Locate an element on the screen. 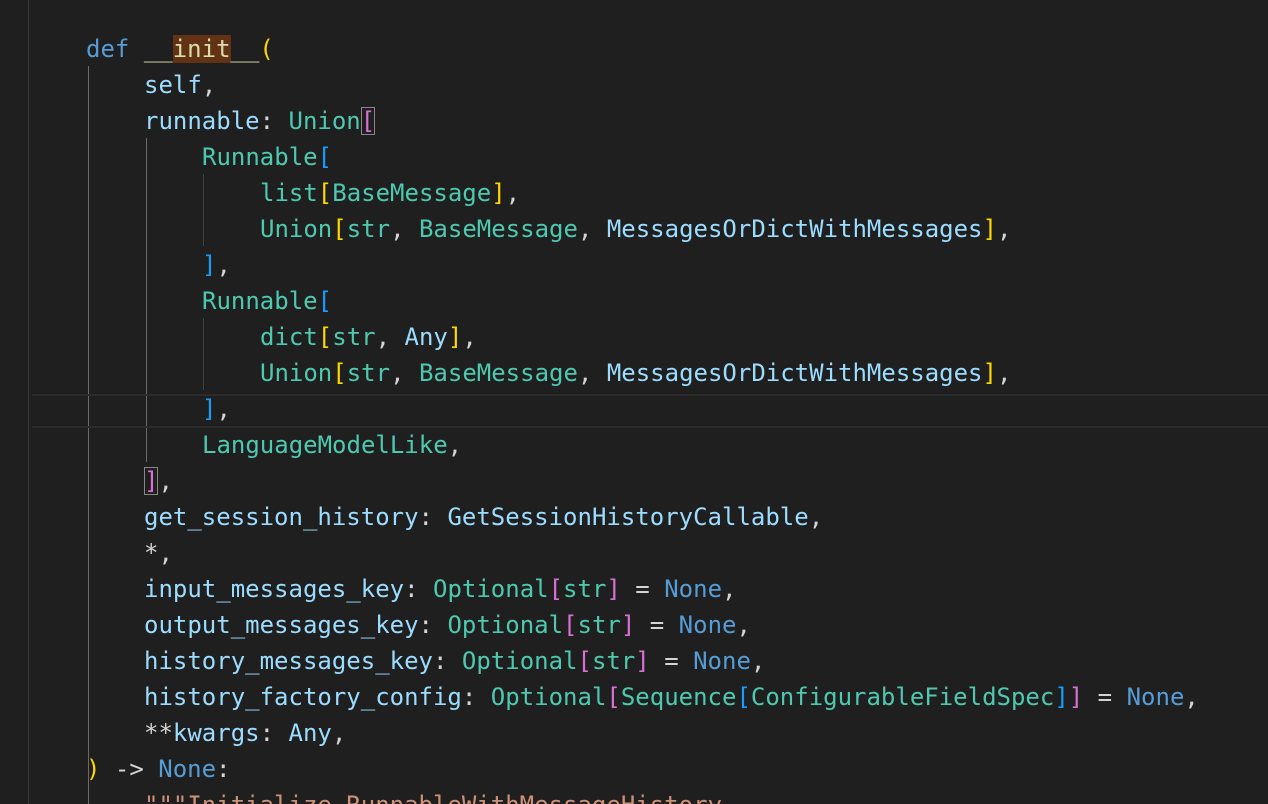  code-line: ) -> None: is located at coordinates (158, 769).